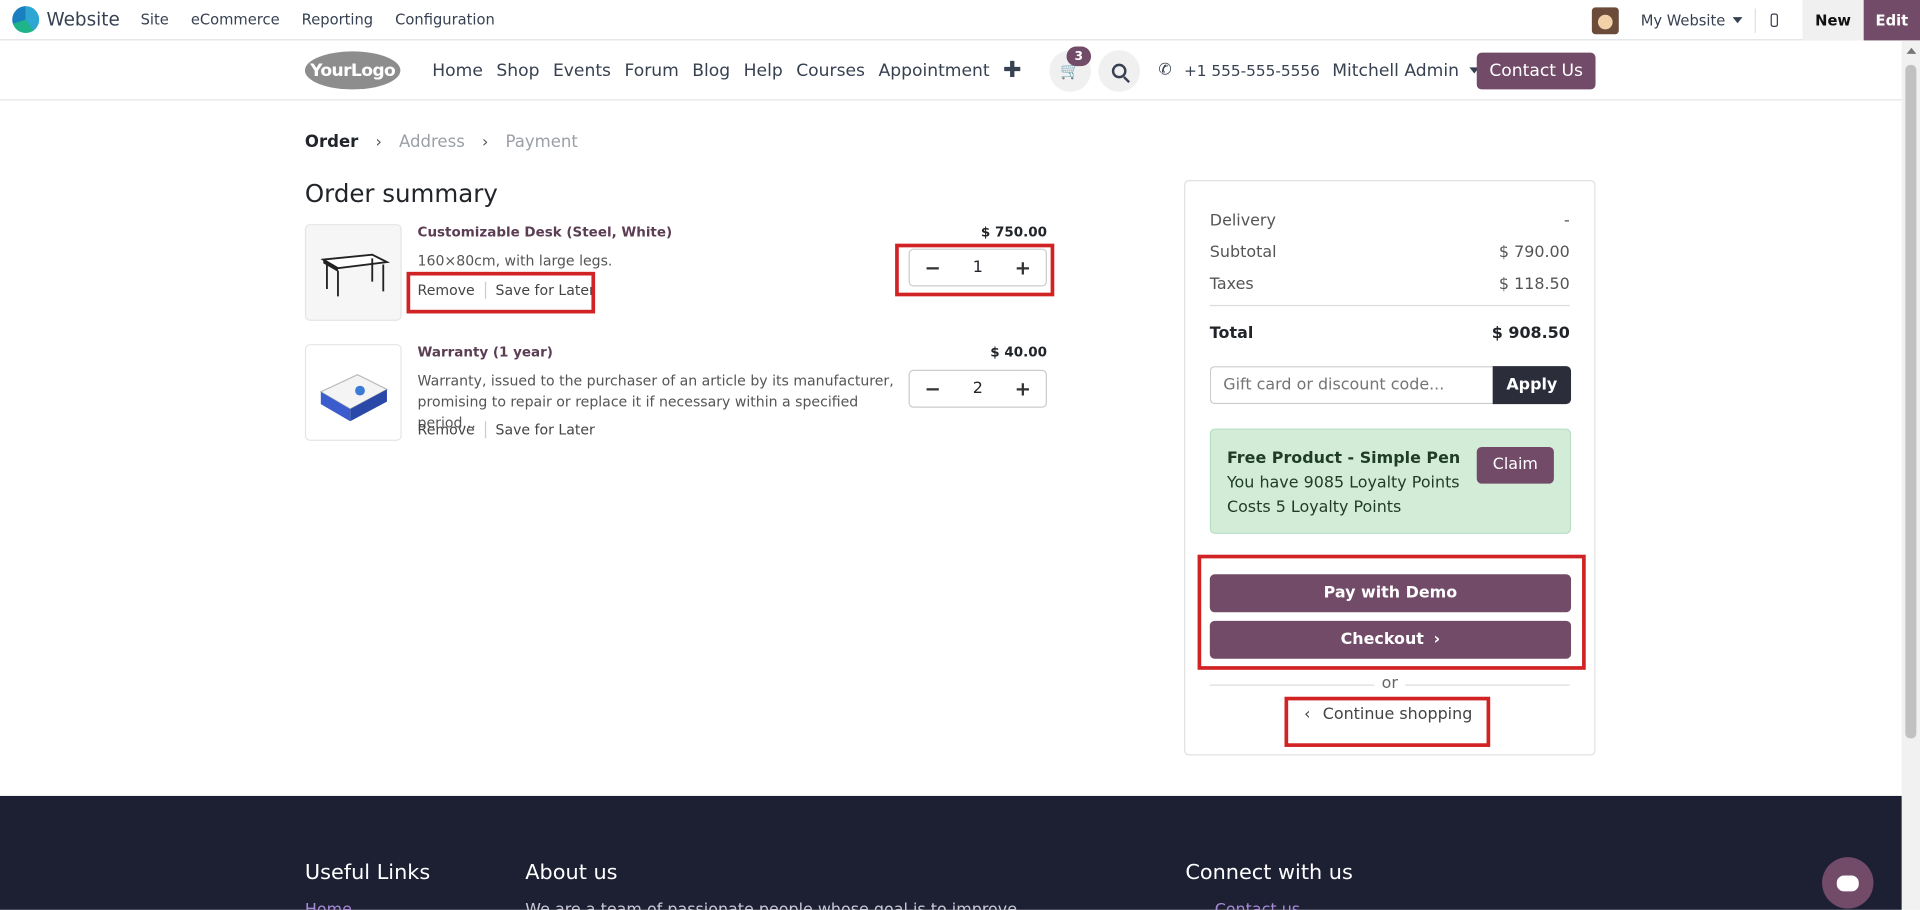  I want to click on nav-events: Events, so click(582, 71).